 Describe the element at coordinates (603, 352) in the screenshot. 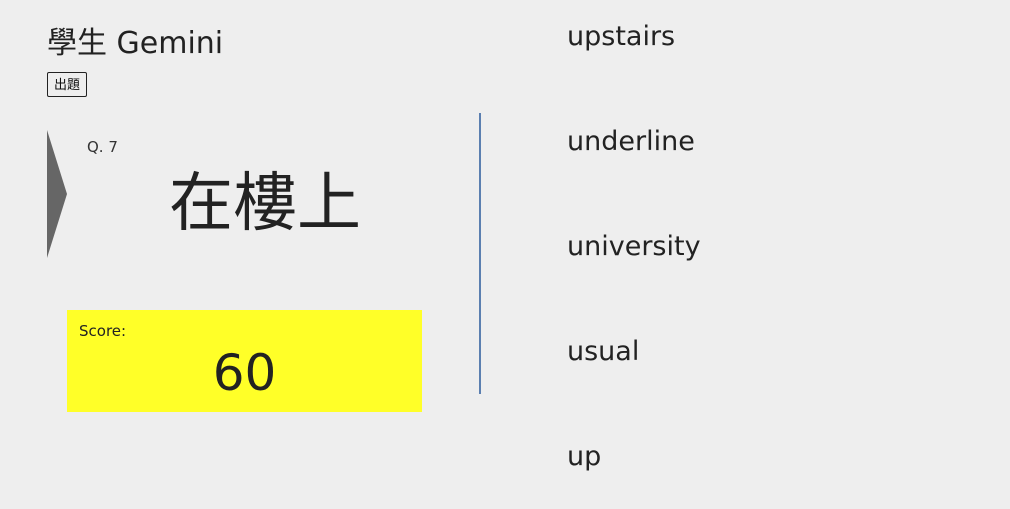

I see `answer-choice: usual` at that location.